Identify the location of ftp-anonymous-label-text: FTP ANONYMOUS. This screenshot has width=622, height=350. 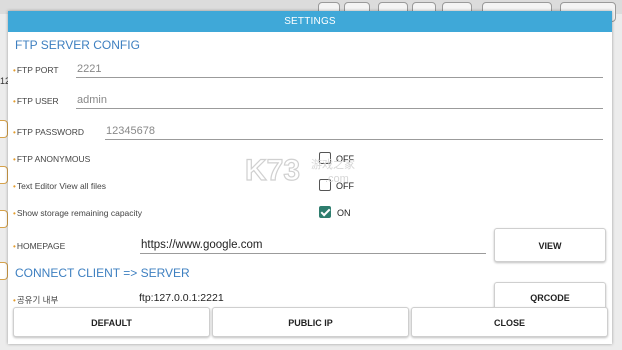
(53, 159).